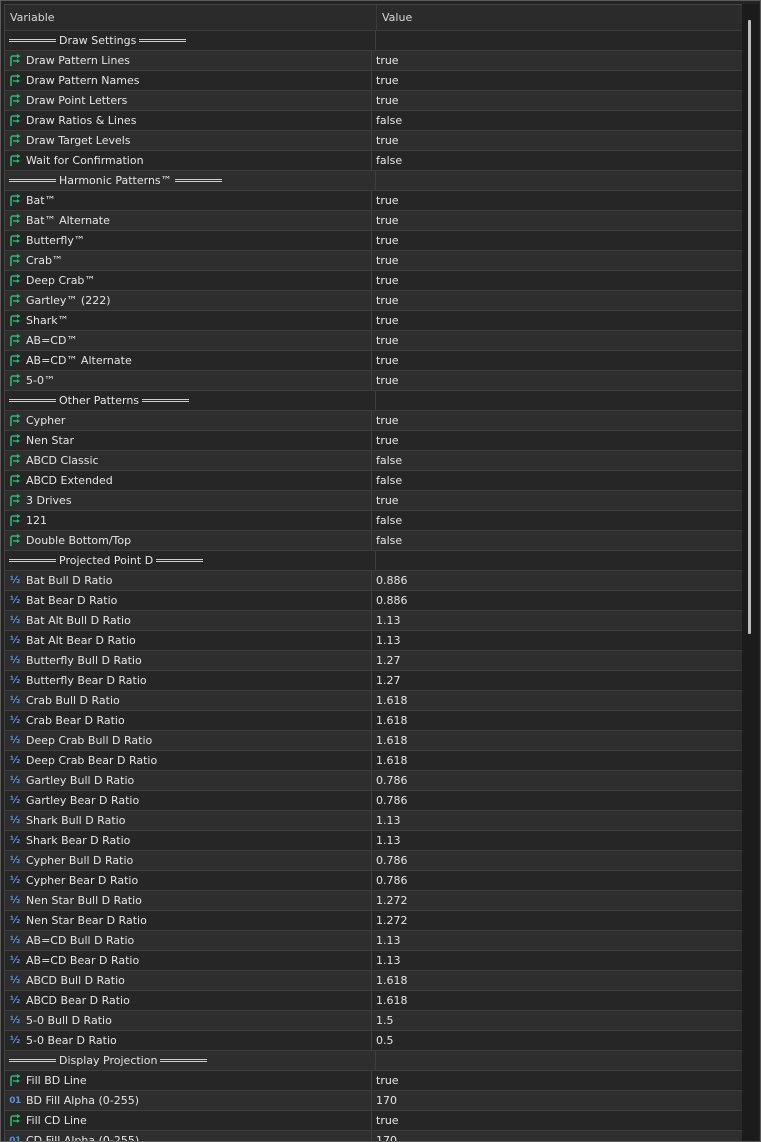 This screenshot has height=1142, width=761. I want to click on input-row: ½ 5-0 Bear D Ratio 0.5, so click(373, 1041).